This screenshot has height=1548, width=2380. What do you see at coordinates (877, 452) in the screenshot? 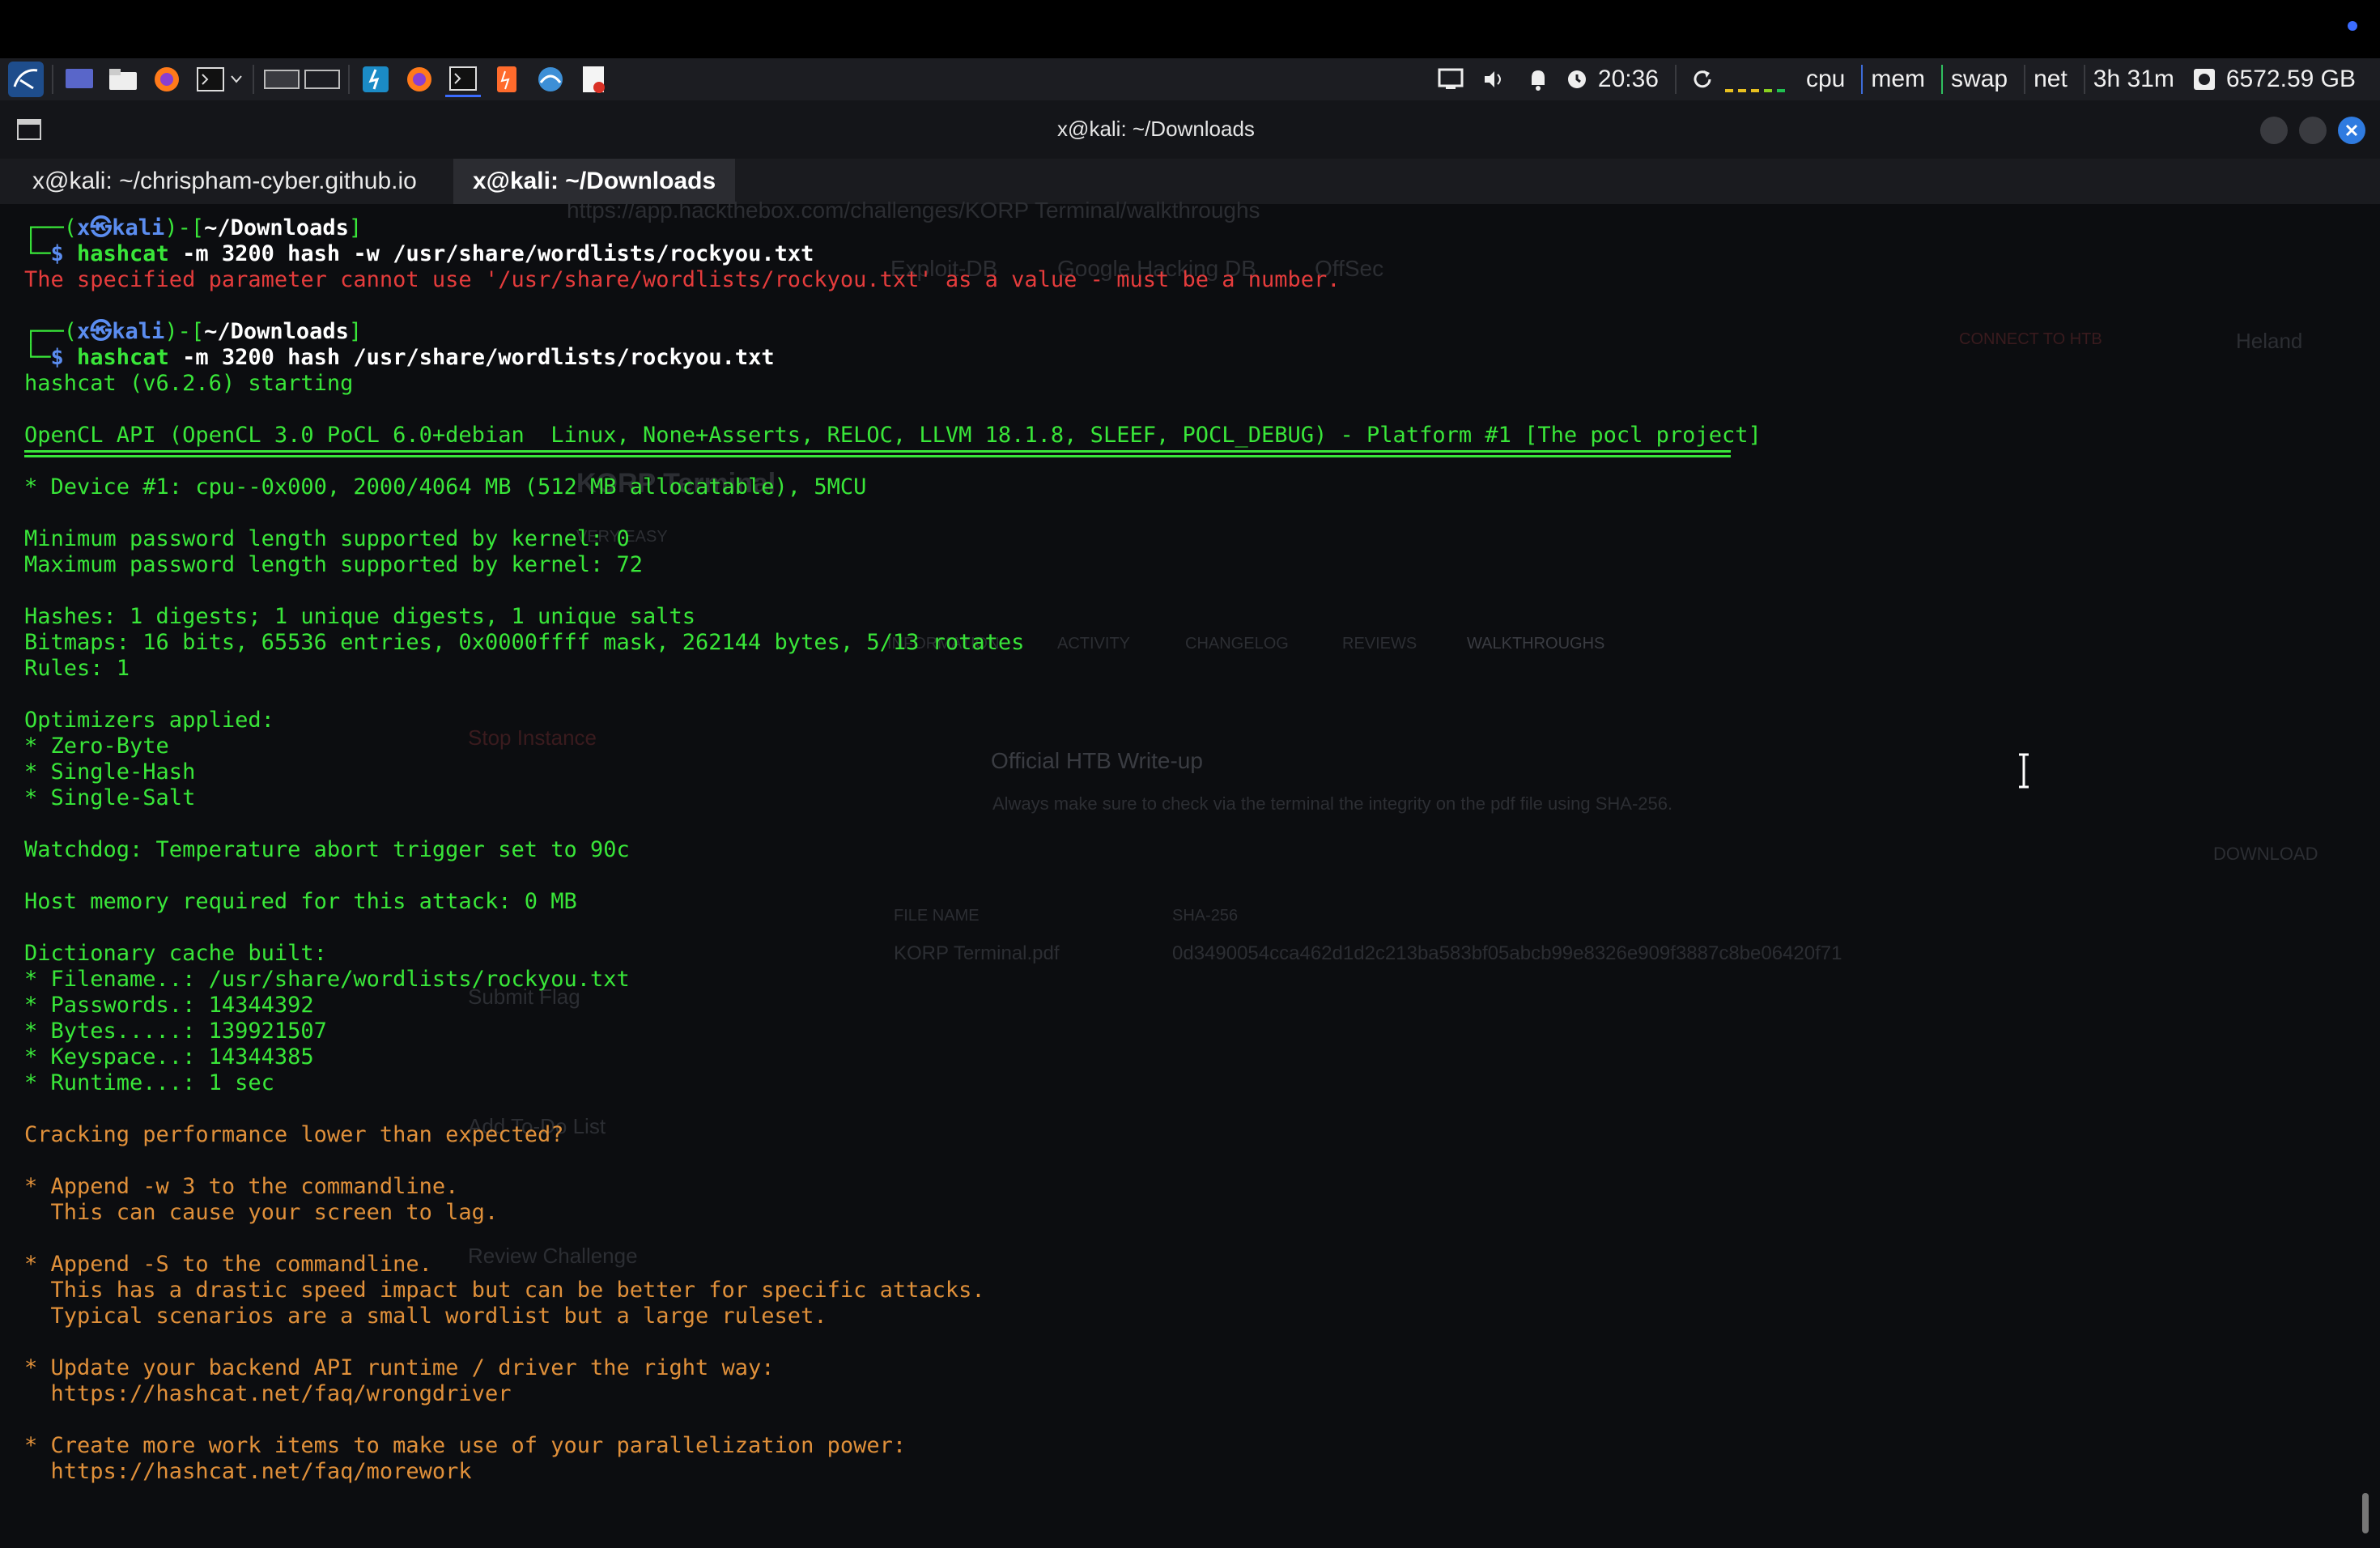
I see `platform-separator-line` at bounding box center [877, 452].